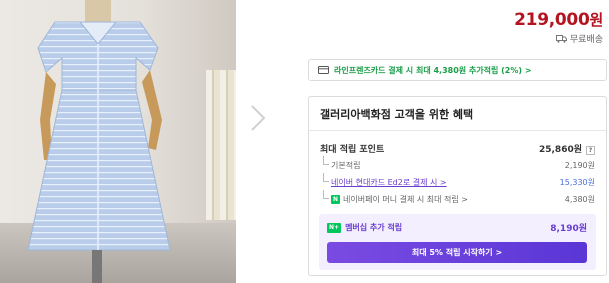 Image resolution: width=609 pixels, height=283 pixels. I want to click on membership-label: 멤버십 추가 적립, so click(374, 227).